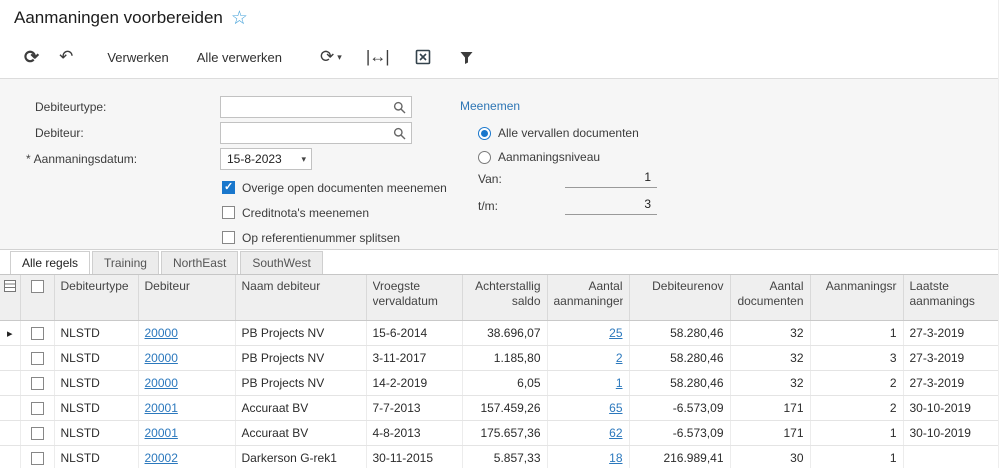  What do you see at coordinates (239, 18) in the screenshot?
I see `favorite-star-icon: ☆` at bounding box center [239, 18].